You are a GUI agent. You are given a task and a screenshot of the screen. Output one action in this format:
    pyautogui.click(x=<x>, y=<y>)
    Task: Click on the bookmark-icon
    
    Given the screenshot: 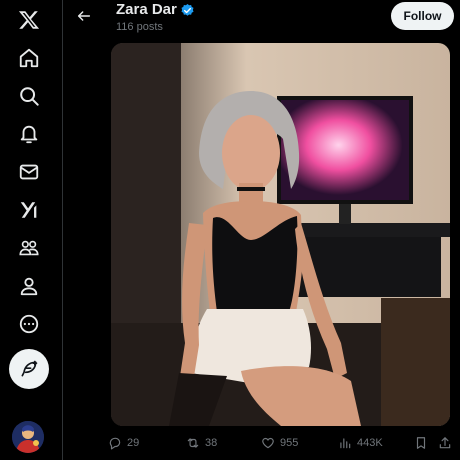 What is the action you would take?
    pyautogui.click(x=421, y=443)
    